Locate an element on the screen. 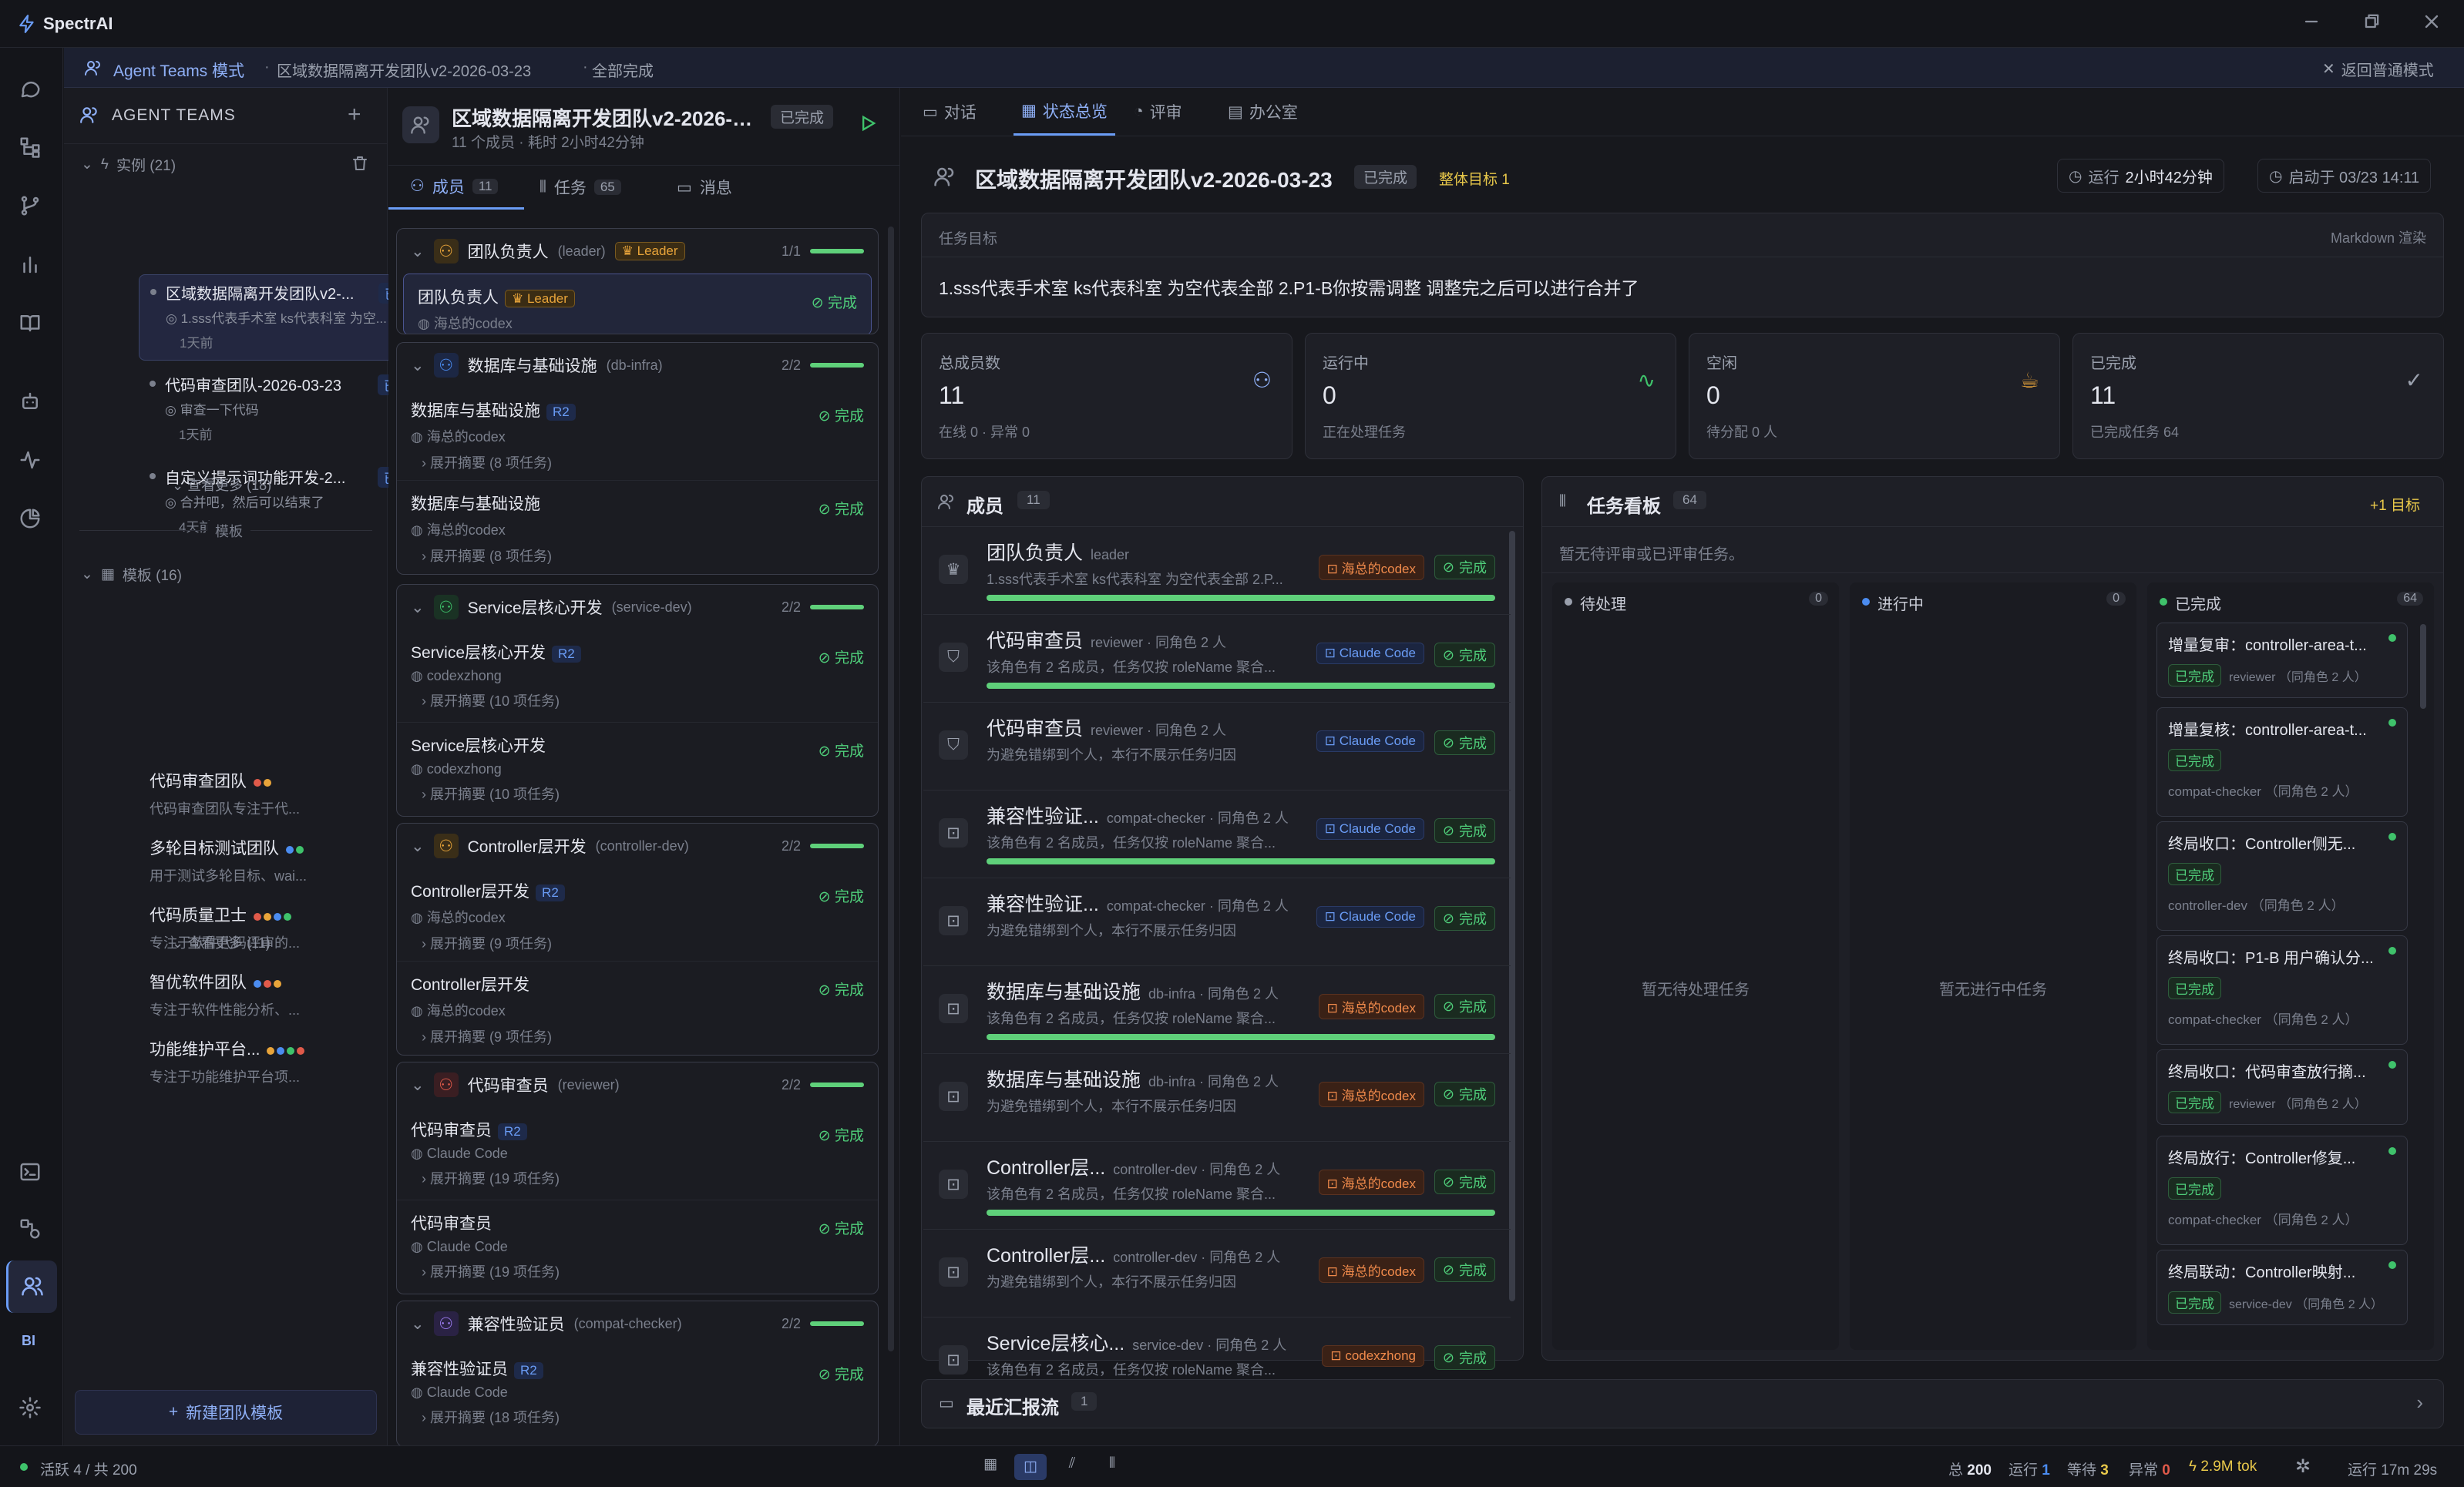 The width and height of the screenshot is (2464, 1487). more-instances-button: ⌄ 查看更多 (18) is located at coordinates (221, 485).